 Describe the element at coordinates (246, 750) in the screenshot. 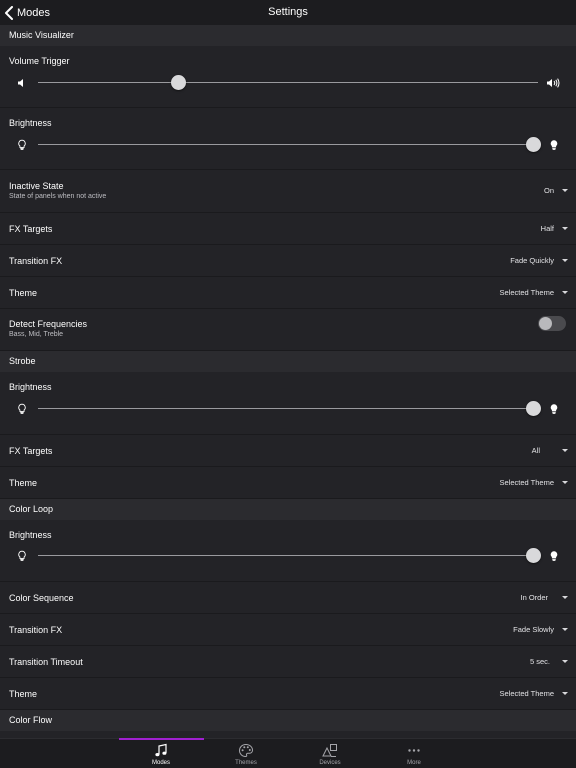

I see `palette-icon` at that location.